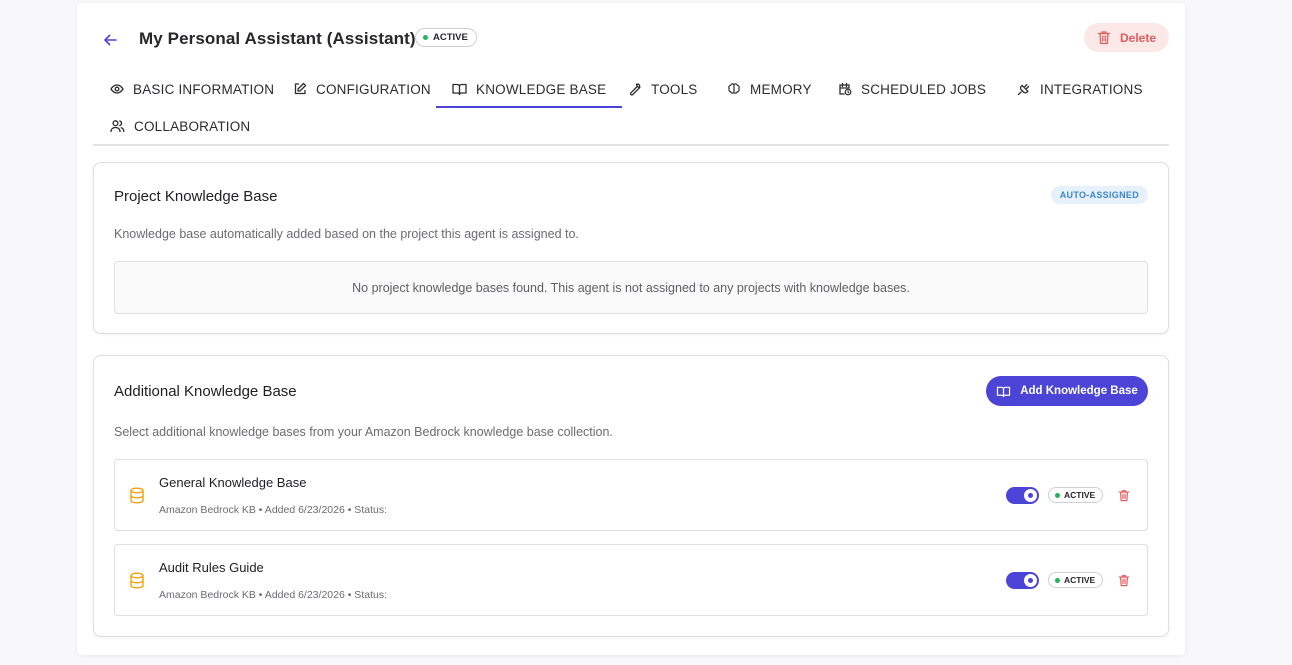 The image size is (1292, 665). I want to click on tab-label: TOOLS, so click(674, 89).